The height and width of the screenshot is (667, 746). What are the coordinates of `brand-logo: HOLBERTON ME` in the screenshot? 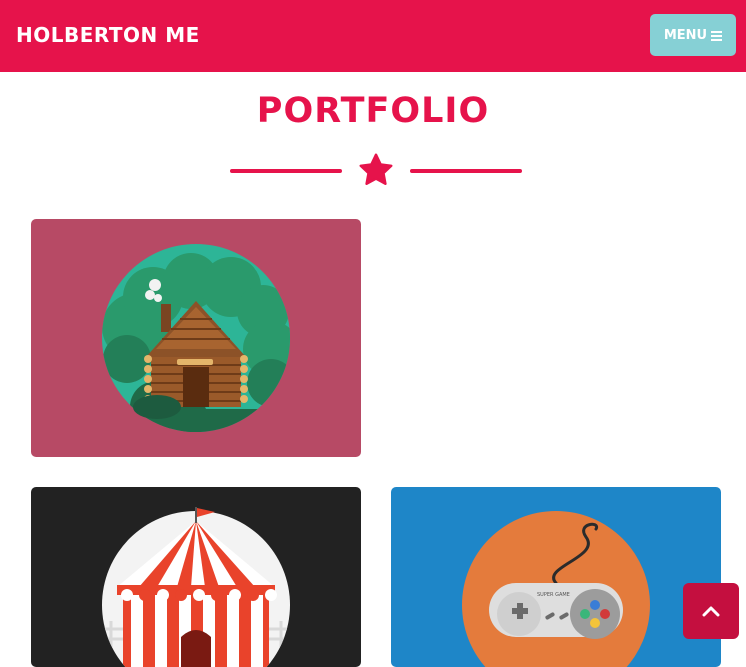 It's located at (108, 35).